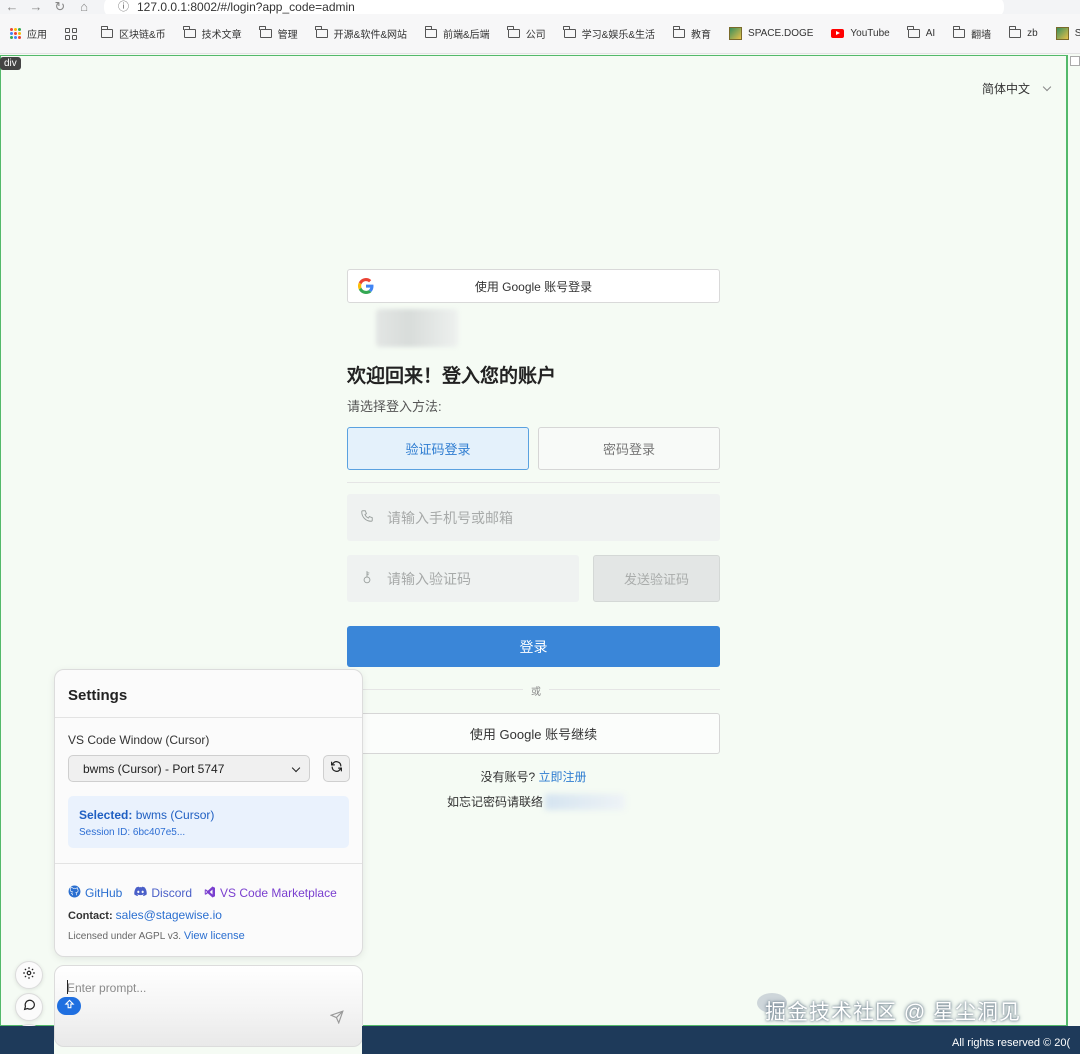  I want to click on forgot-password-text: 如忘记密码请联络, so click(536, 801).